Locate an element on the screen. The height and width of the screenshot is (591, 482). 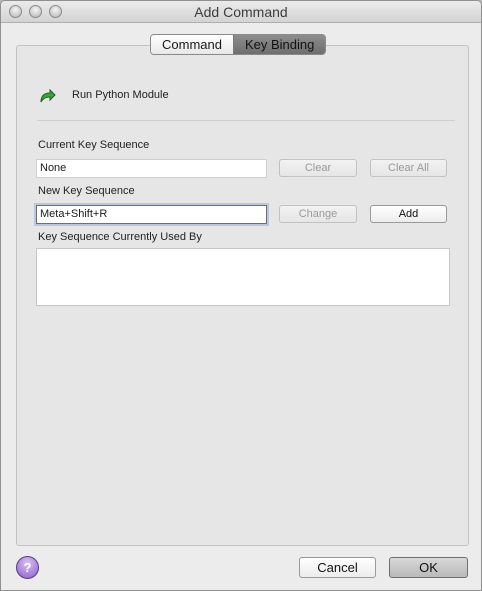
clear-button: Clear is located at coordinates (318, 168).